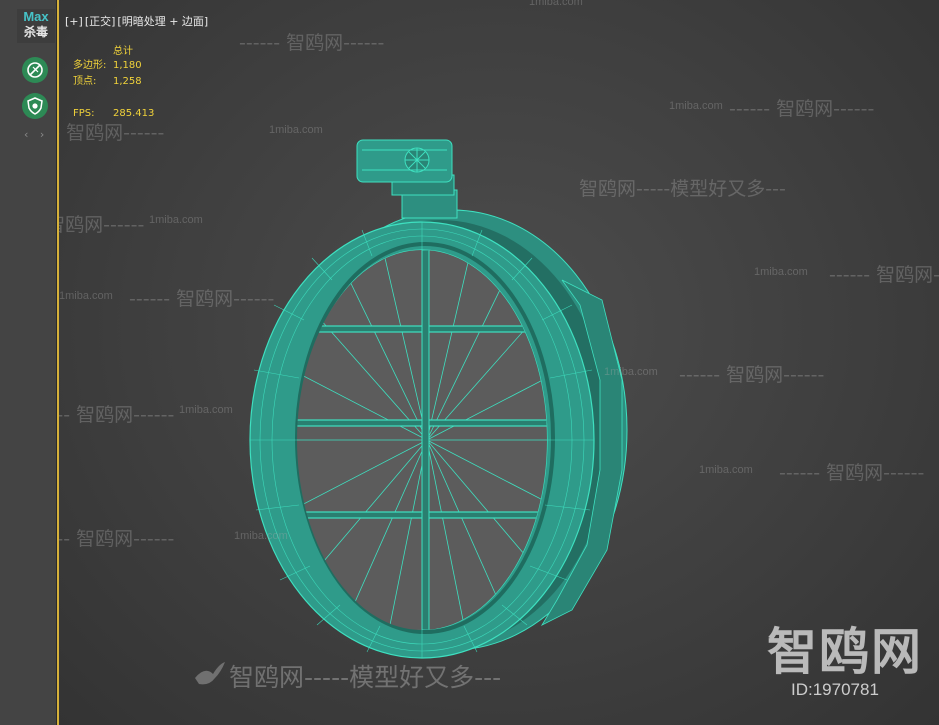 The image size is (939, 725). I want to click on vertices-value: 1,258, so click(127, 81).